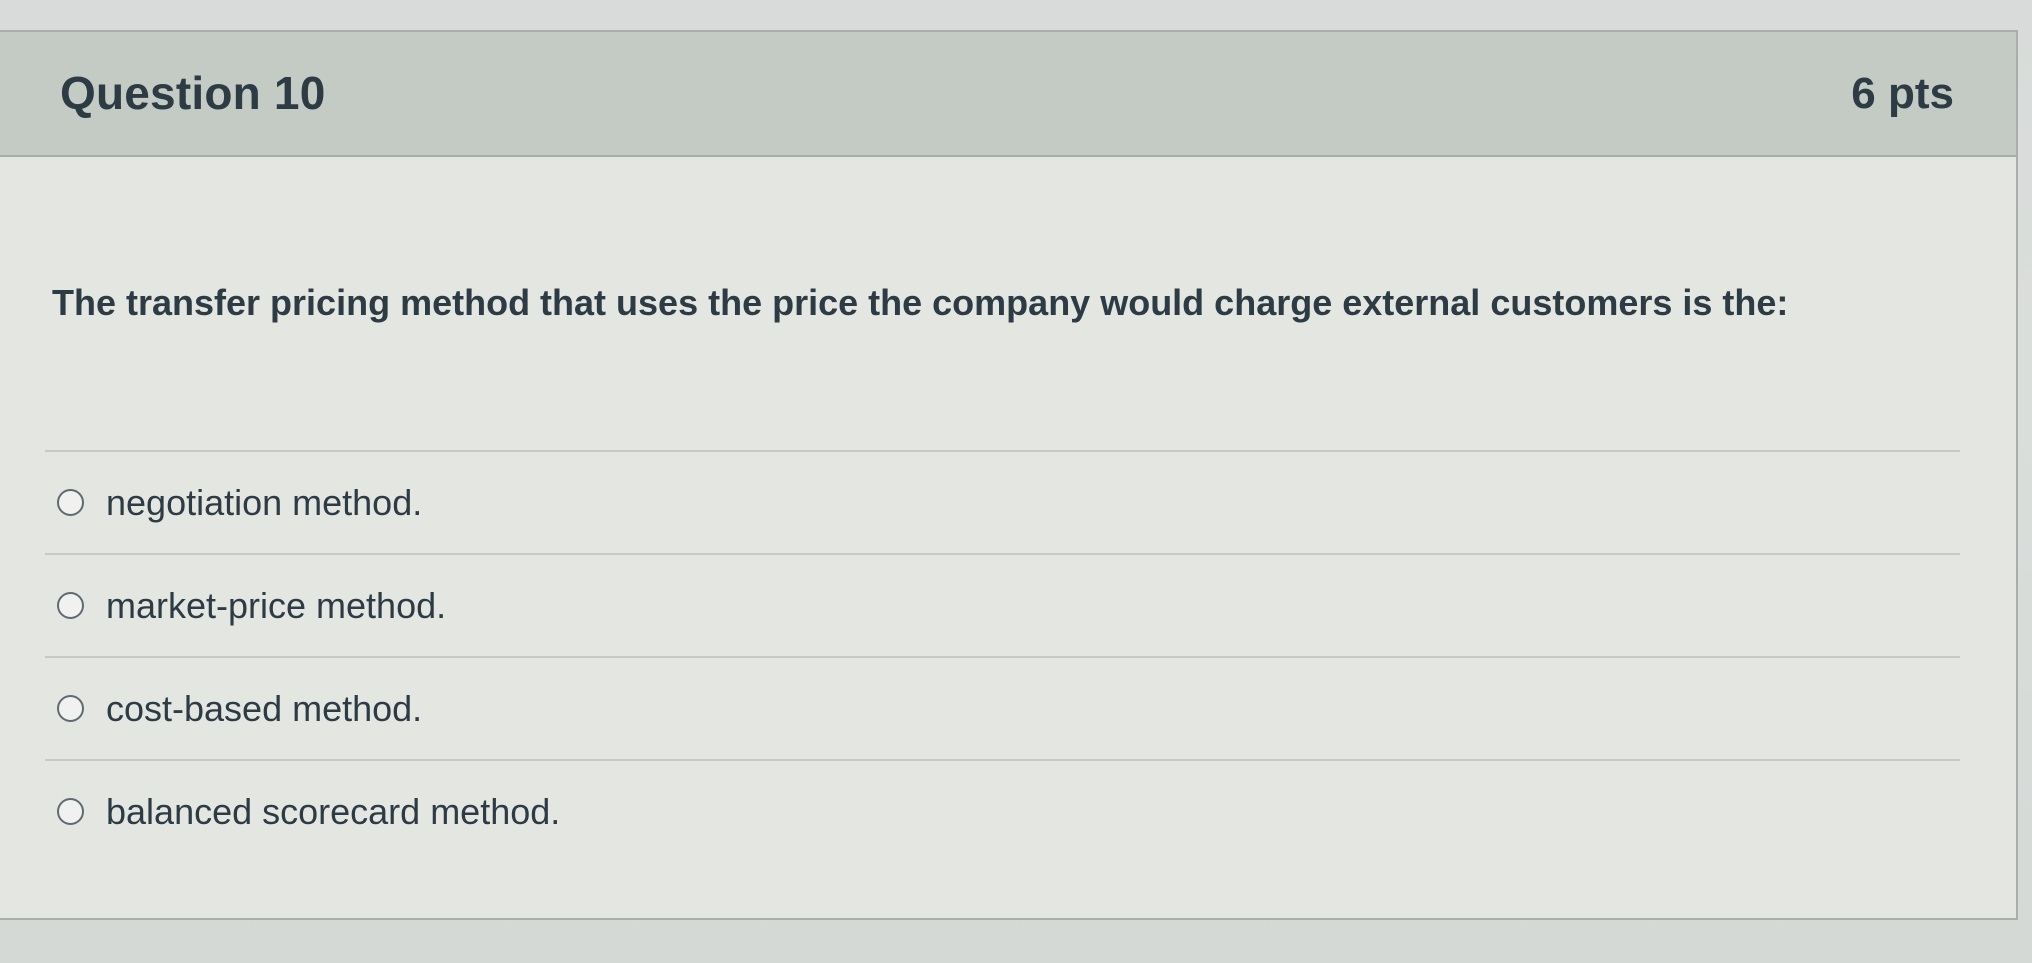 The height and width of the screenshot is (963, 2032). What do you see at coordinates (193, 93) in the screenshot?
I see `question-title: Question 10` at bounding box center [193, 93].